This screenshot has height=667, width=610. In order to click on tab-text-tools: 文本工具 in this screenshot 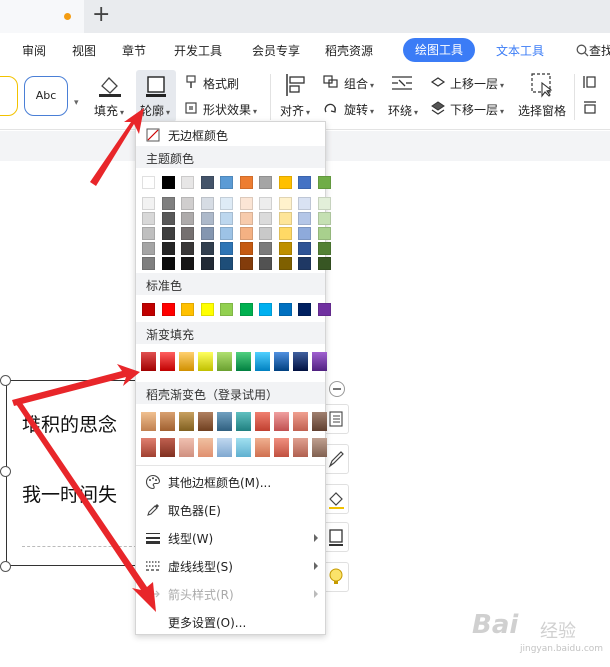, I will do `click(520, 50)`.